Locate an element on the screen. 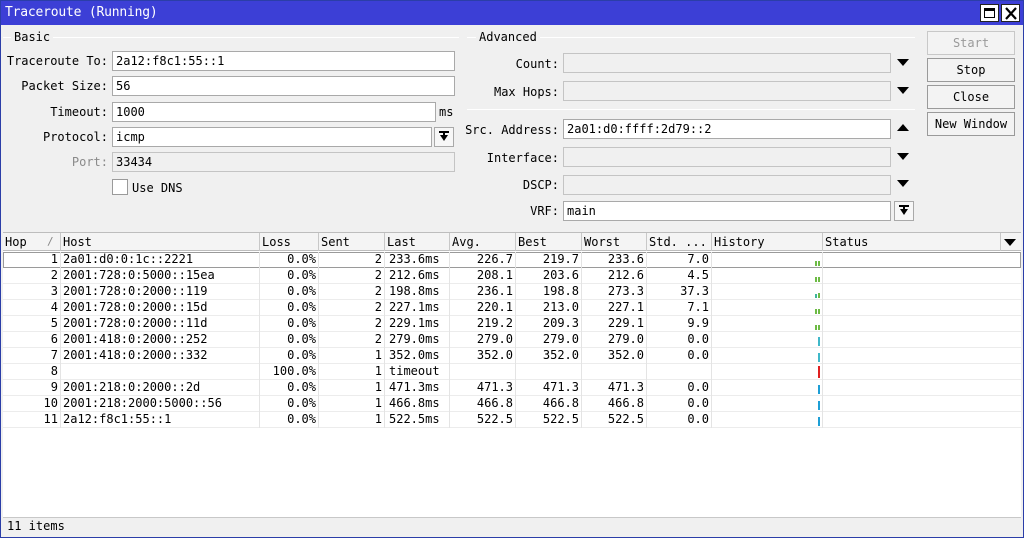 This screenshot has width=1024, height=538. use-dns-checkbox is located at coordinates (120, 187).